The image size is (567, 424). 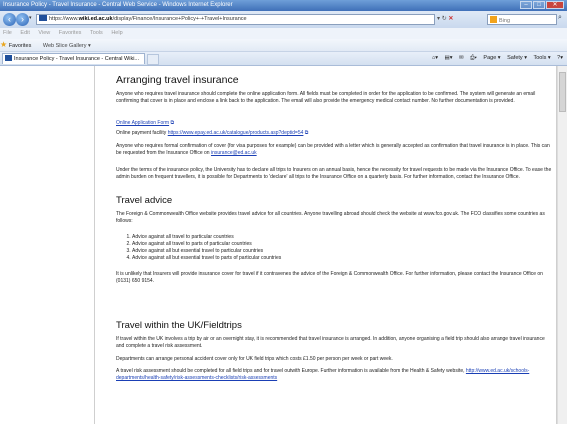 I want to click on help-icon: ?▾, so click(x=560, y=58).